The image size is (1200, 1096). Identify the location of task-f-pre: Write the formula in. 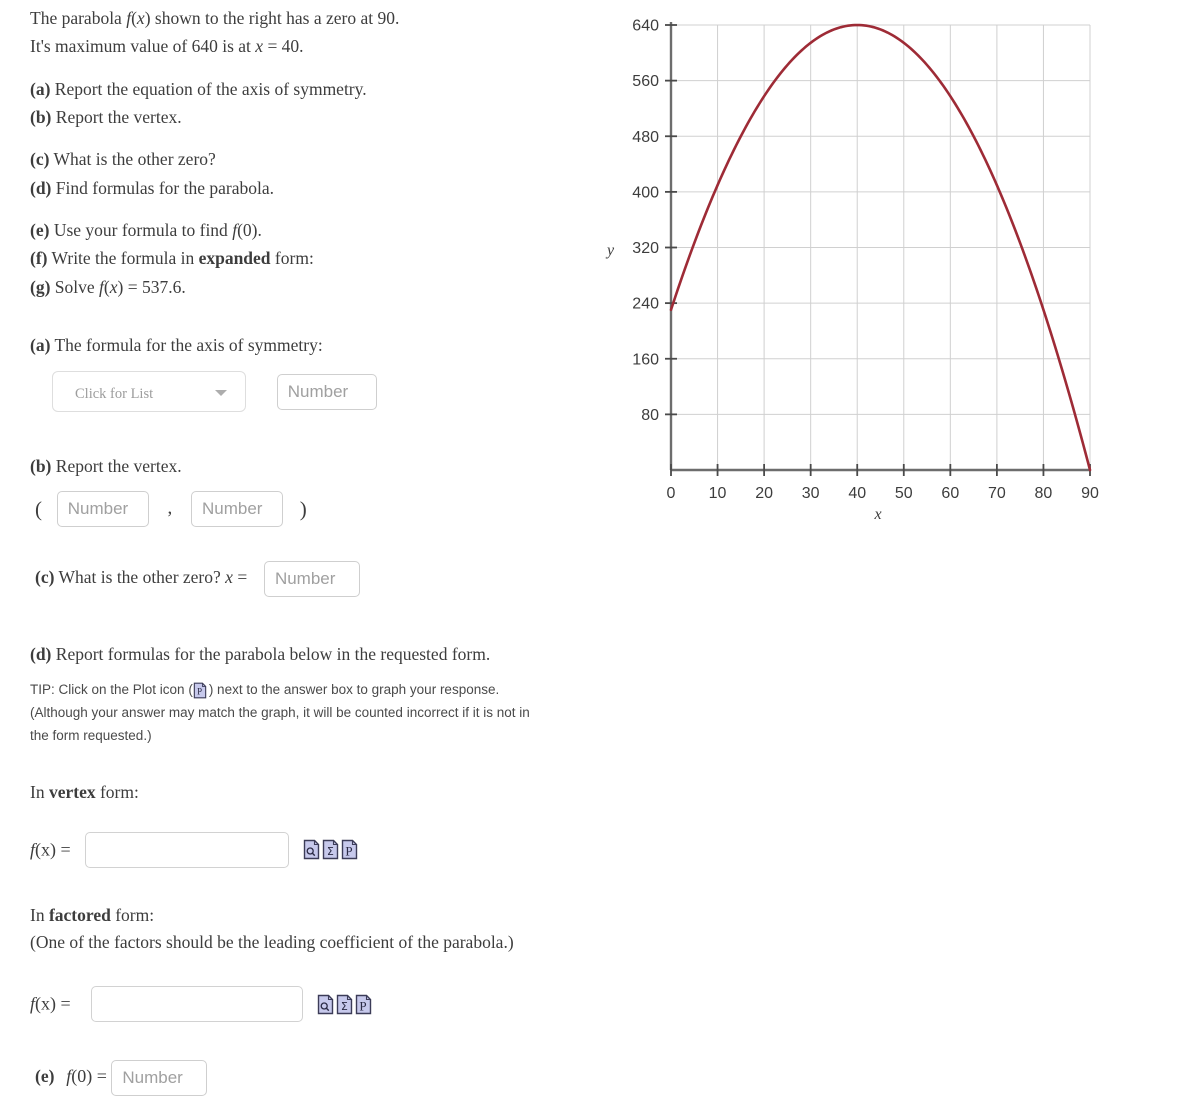
(125, 258).